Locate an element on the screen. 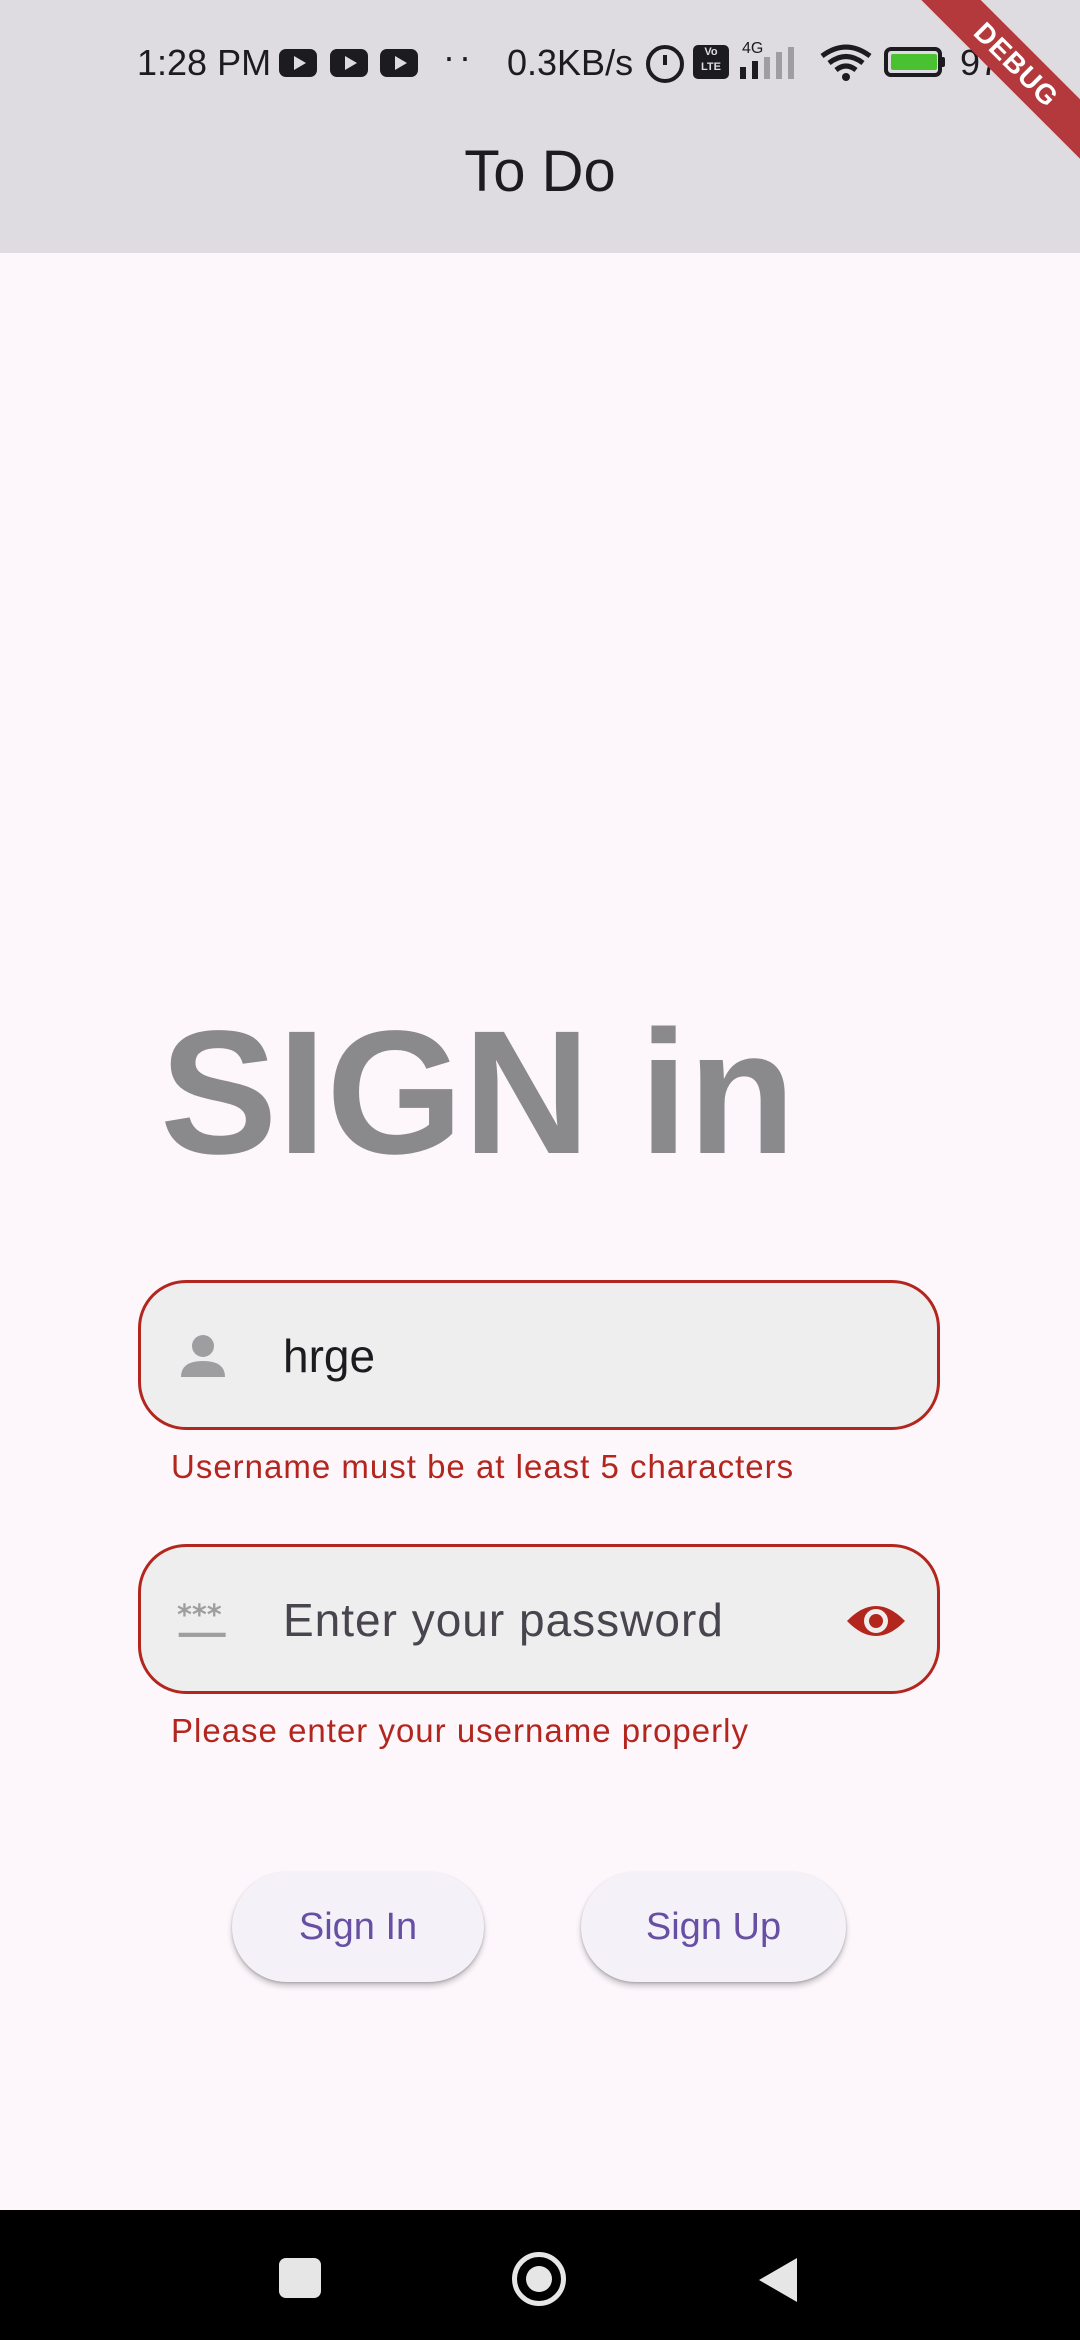 This screenshot has width=1080, height=2340. username-input-value: hrge is located at coordinates (329, 1356).